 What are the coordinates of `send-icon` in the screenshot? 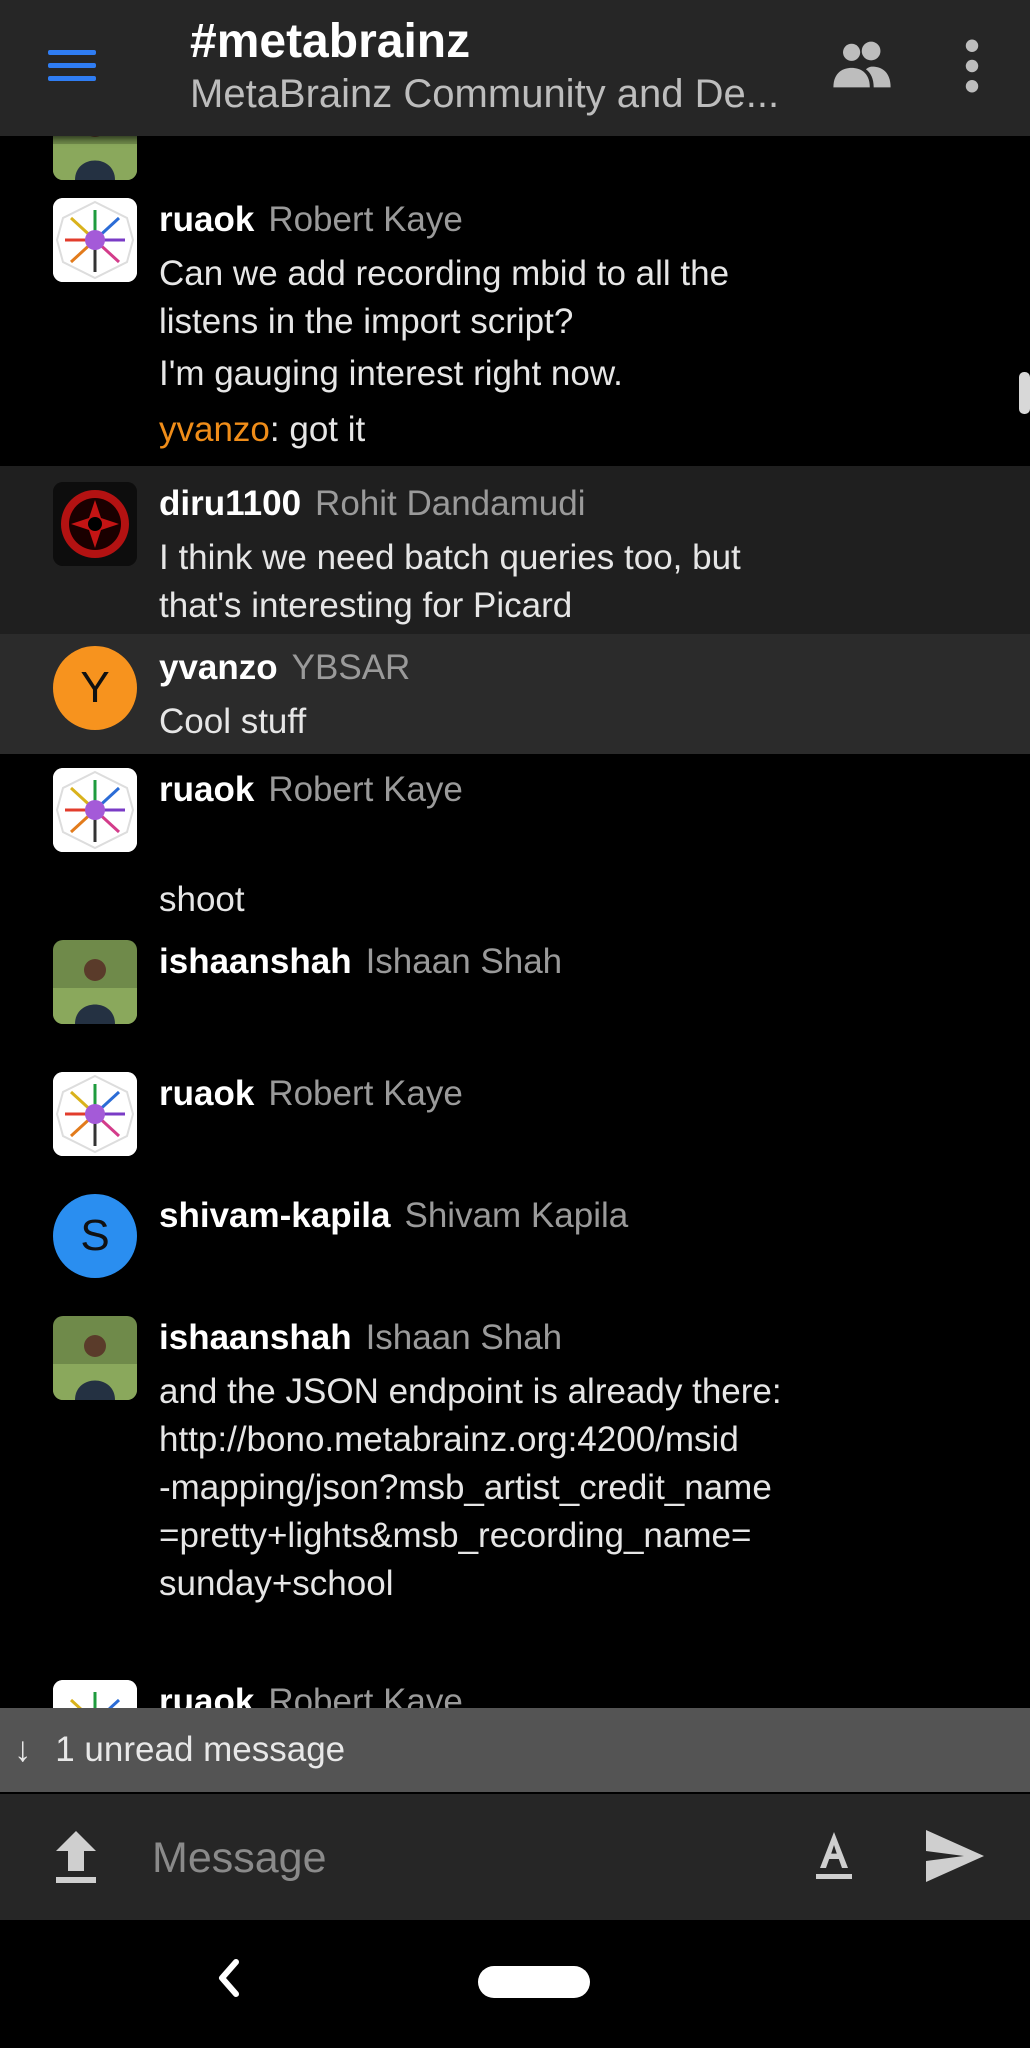 It's located at (955, 1856).